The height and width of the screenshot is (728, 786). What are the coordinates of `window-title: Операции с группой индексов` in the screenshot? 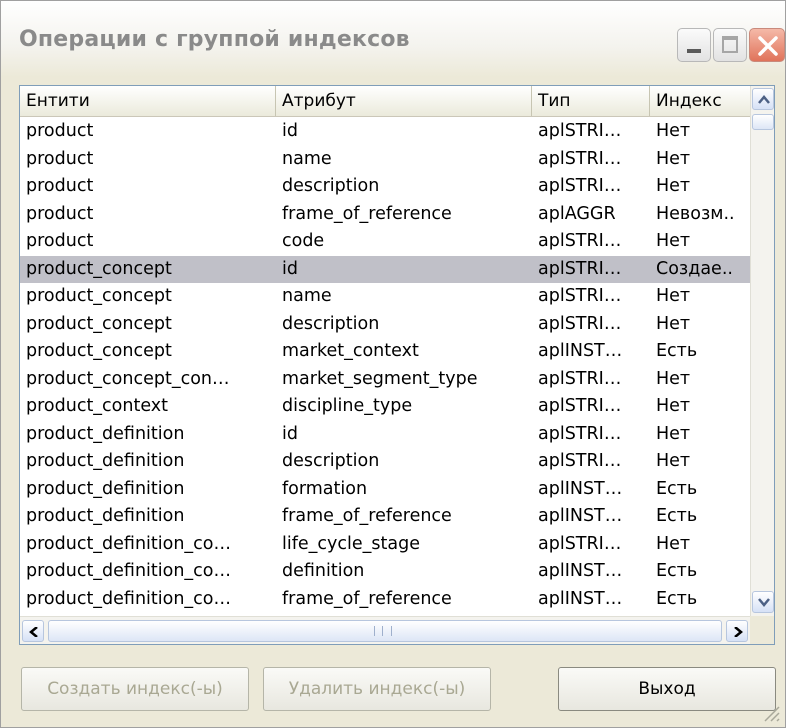 It's located at (214, 39).